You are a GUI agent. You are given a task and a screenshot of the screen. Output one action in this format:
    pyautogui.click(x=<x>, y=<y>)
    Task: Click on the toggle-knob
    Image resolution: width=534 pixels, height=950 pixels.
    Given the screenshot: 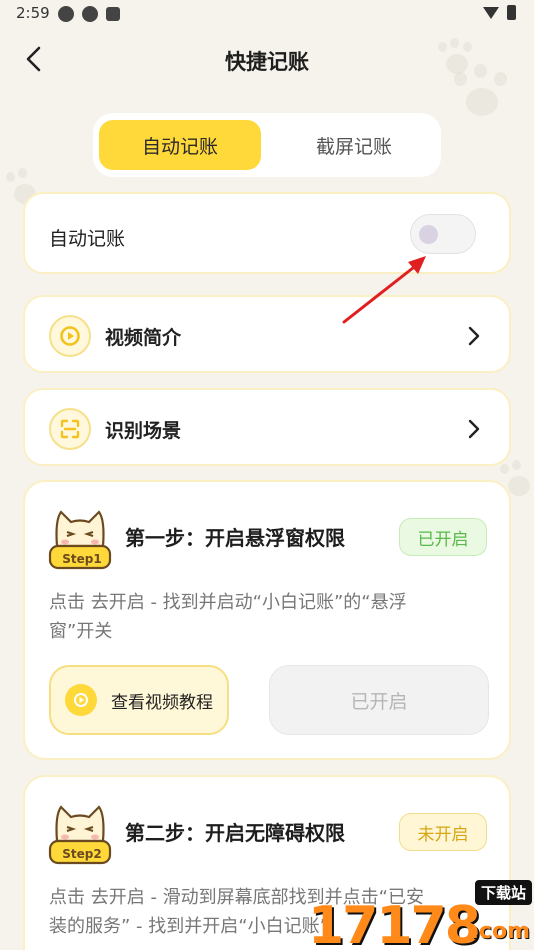 What is the action you would take?
    pyautogui.click(x=428, y=234)
    